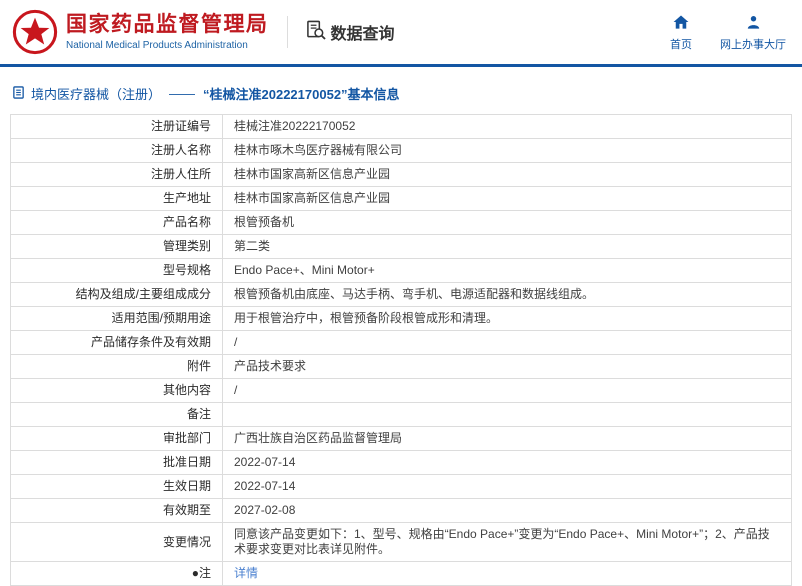 The width and height of the screenshot is (802, 586). I want to click on row-label: 结构及组成/主要组成成分, so click(116, 294).